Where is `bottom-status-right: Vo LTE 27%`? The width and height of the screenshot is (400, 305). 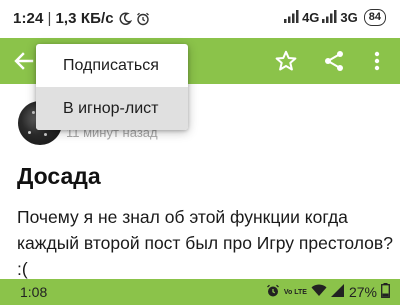
bottom-status-right: Vo LTE 27% is located at coordinates (326, 292).